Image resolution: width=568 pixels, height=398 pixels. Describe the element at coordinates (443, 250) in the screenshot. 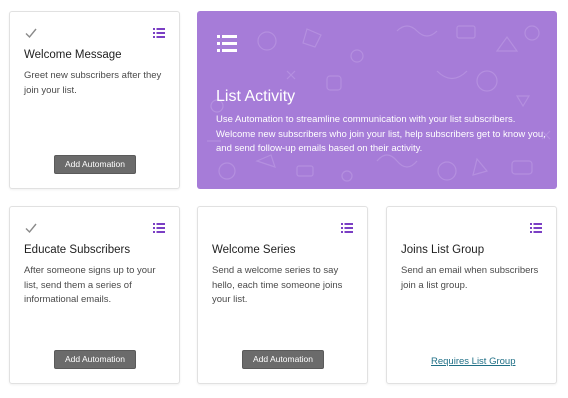

I see `card-title: Joins List Group` at that location.